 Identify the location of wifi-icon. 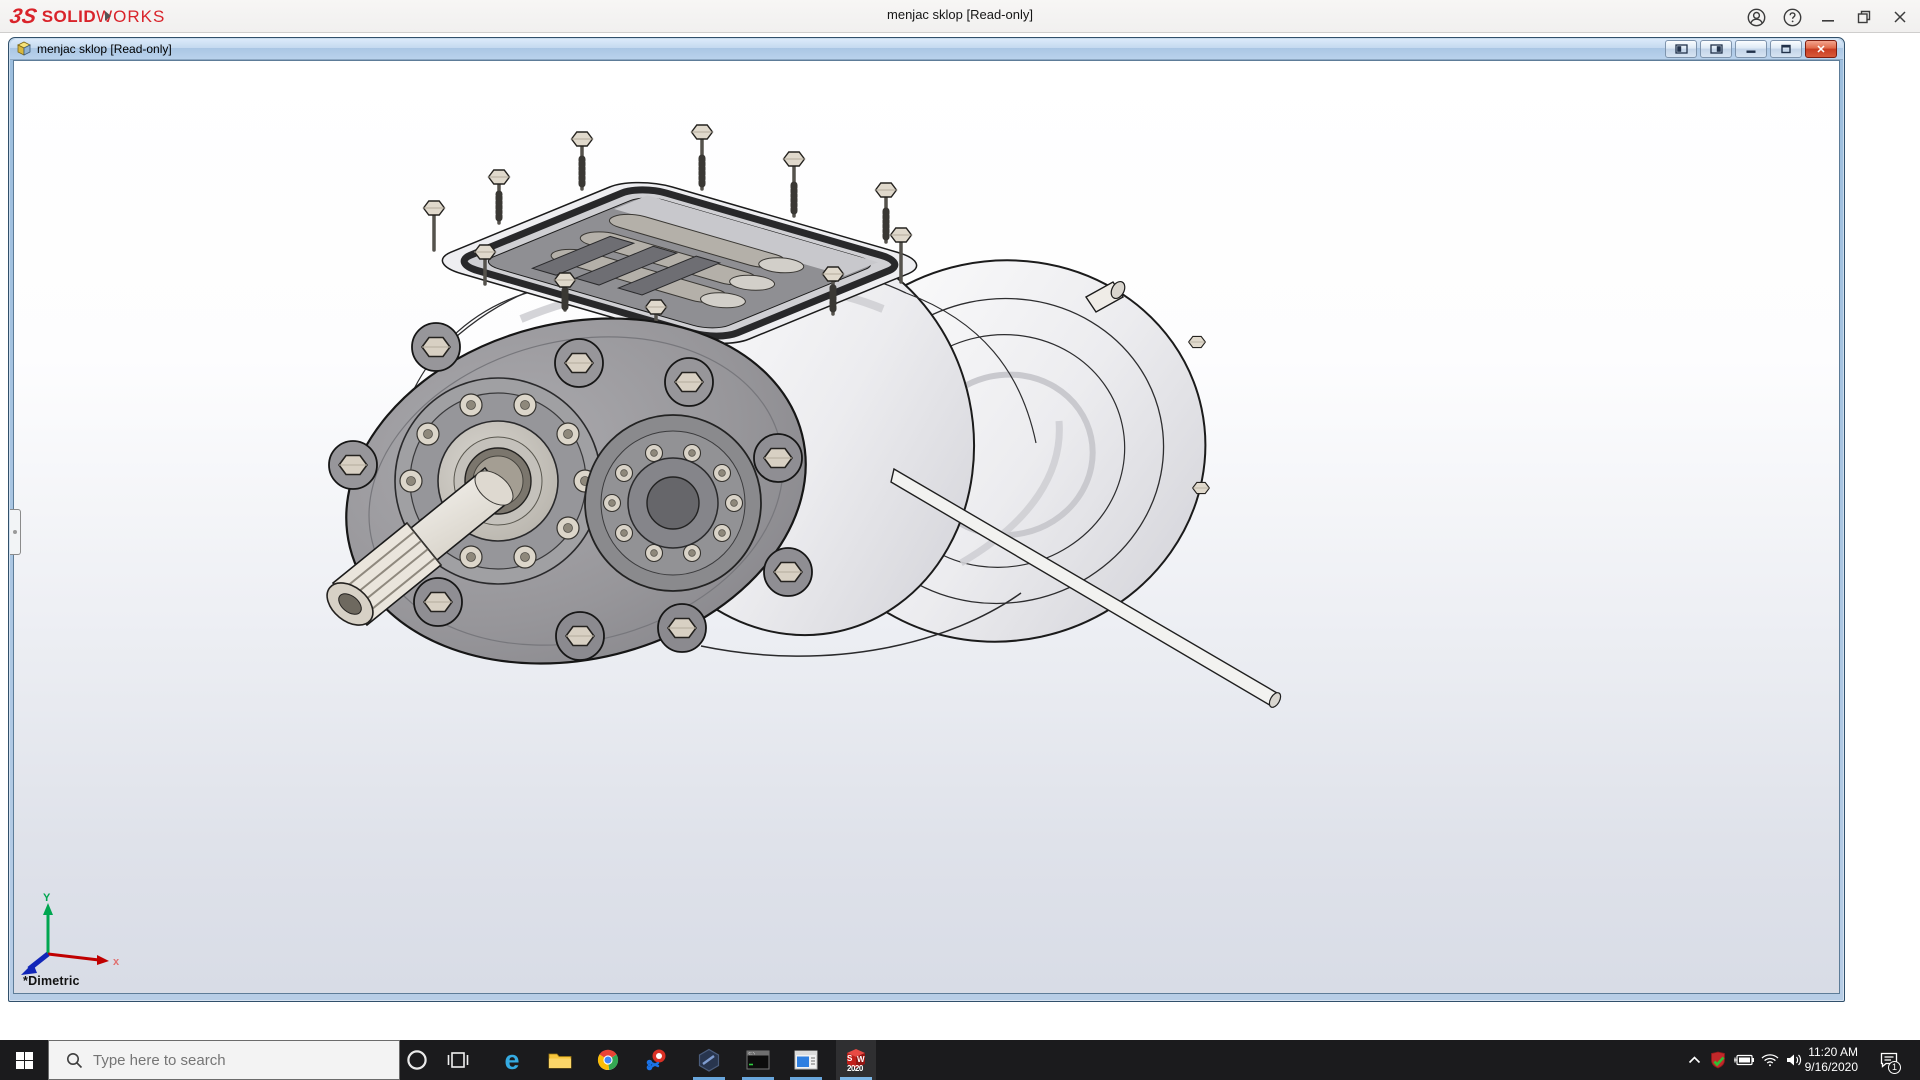
(1770, 1060).